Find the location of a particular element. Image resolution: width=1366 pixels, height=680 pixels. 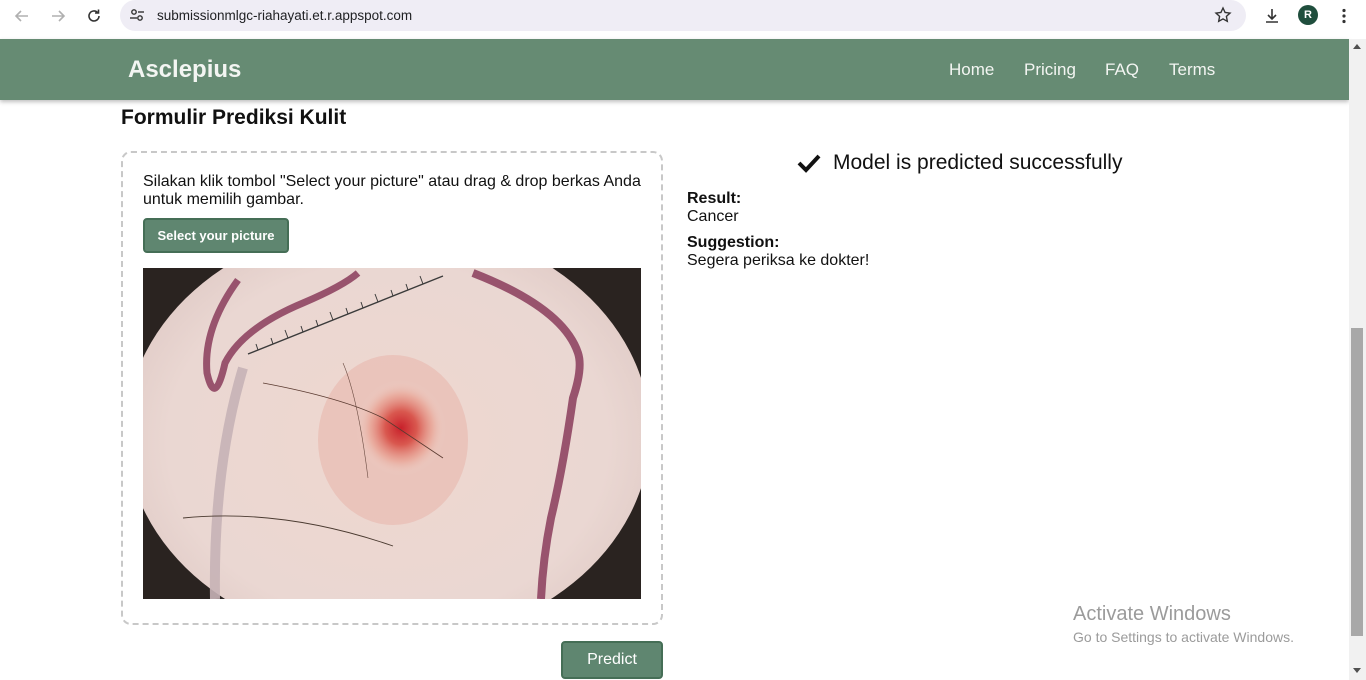

bookmark-star-icon is located at coordinates (1223, 15).